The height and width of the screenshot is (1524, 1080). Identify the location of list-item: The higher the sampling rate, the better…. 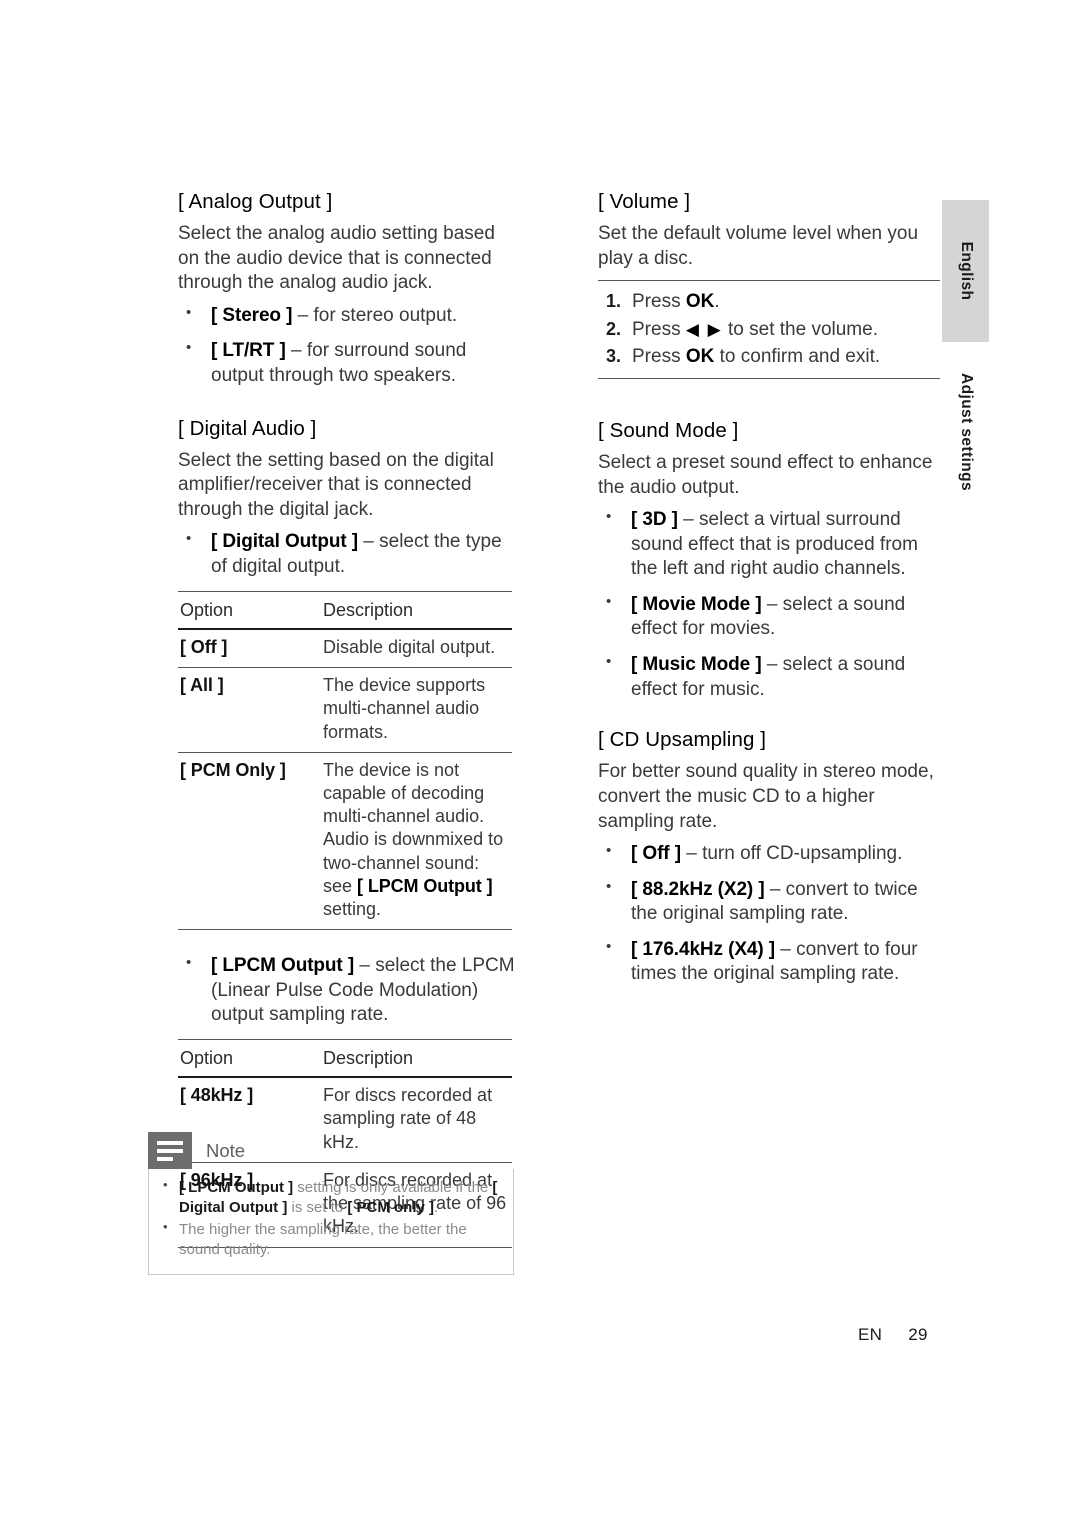
(330, 1239).